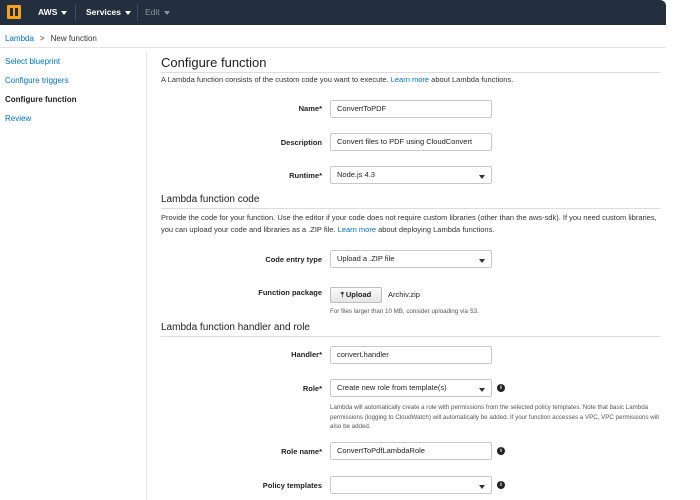 Image resolution: width=700 pixels, height=500 pixels. Describe the element at coordinates (410, 79) in the screenshot. I see `intro-learn-more-link: Learn more` at that location.